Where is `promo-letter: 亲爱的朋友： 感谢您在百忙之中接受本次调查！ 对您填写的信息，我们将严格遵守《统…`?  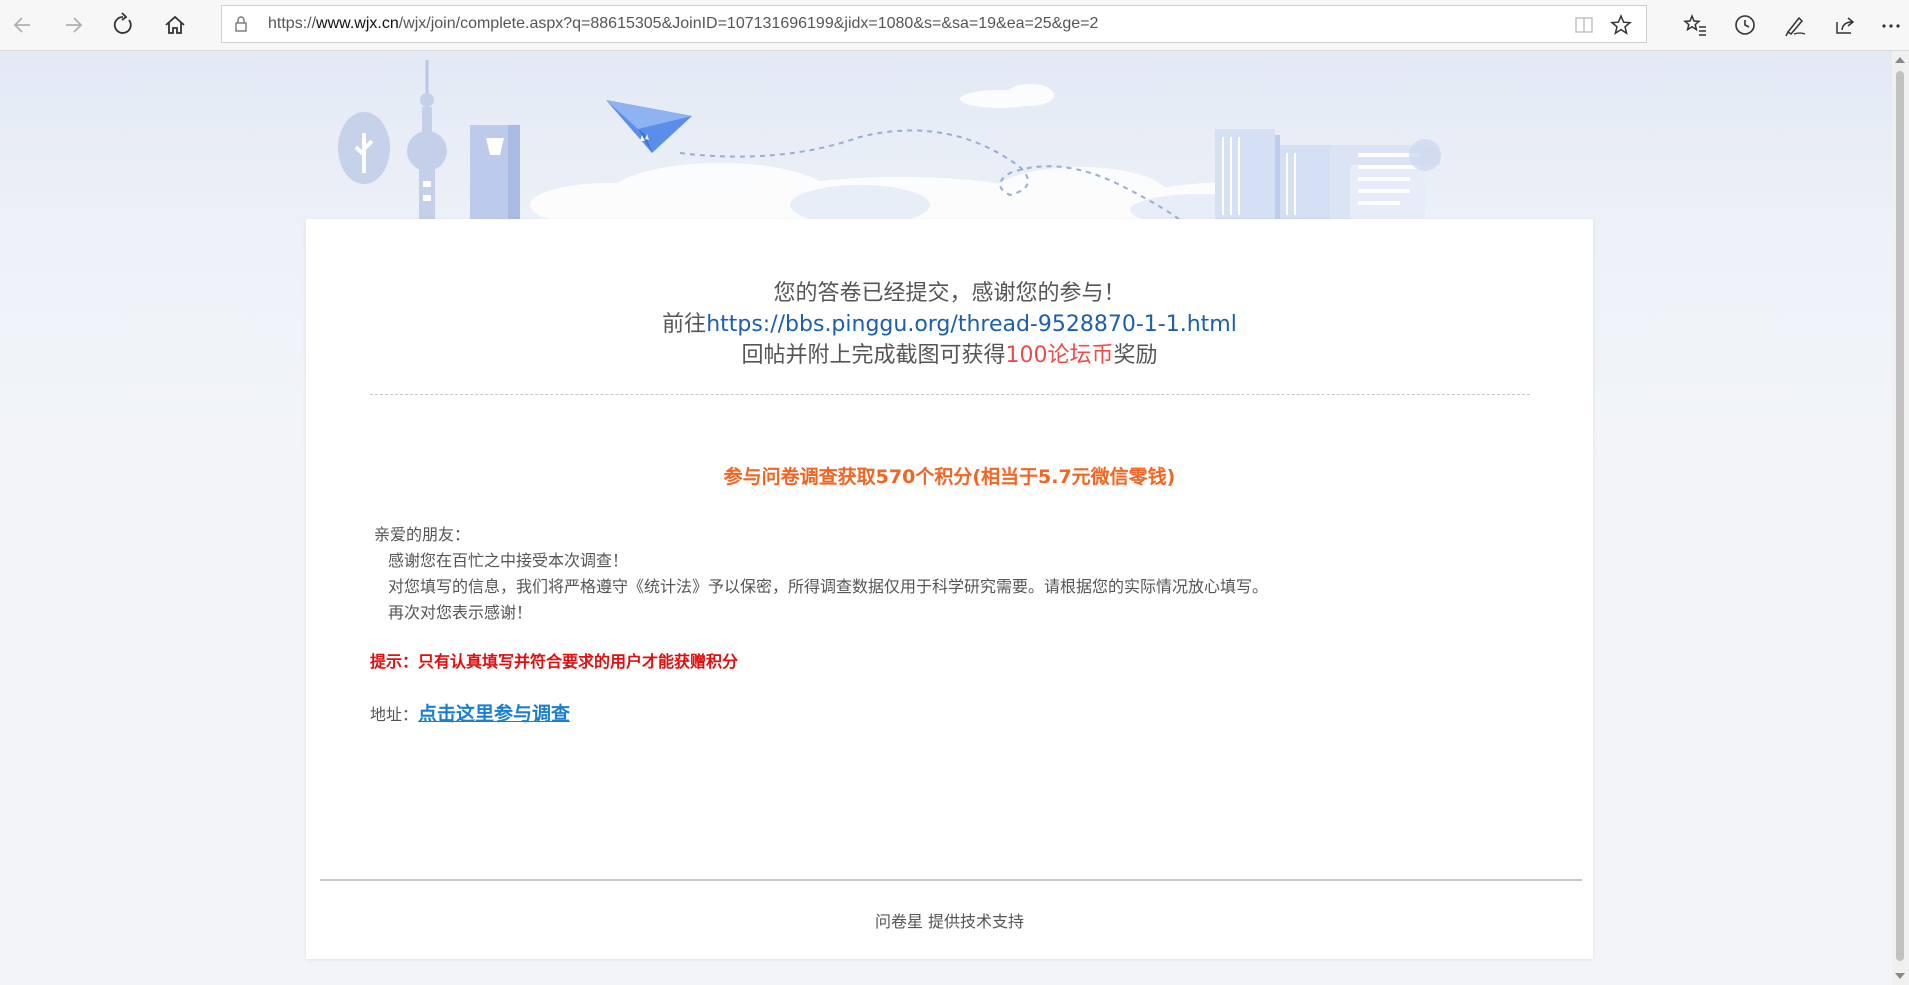 promo-letter: 亲爱的朋友： 感谢您在百忙之中接受本次调查！ 对您填写的信息，我们将严格遵守《统… is located at coordinates (821, 574).